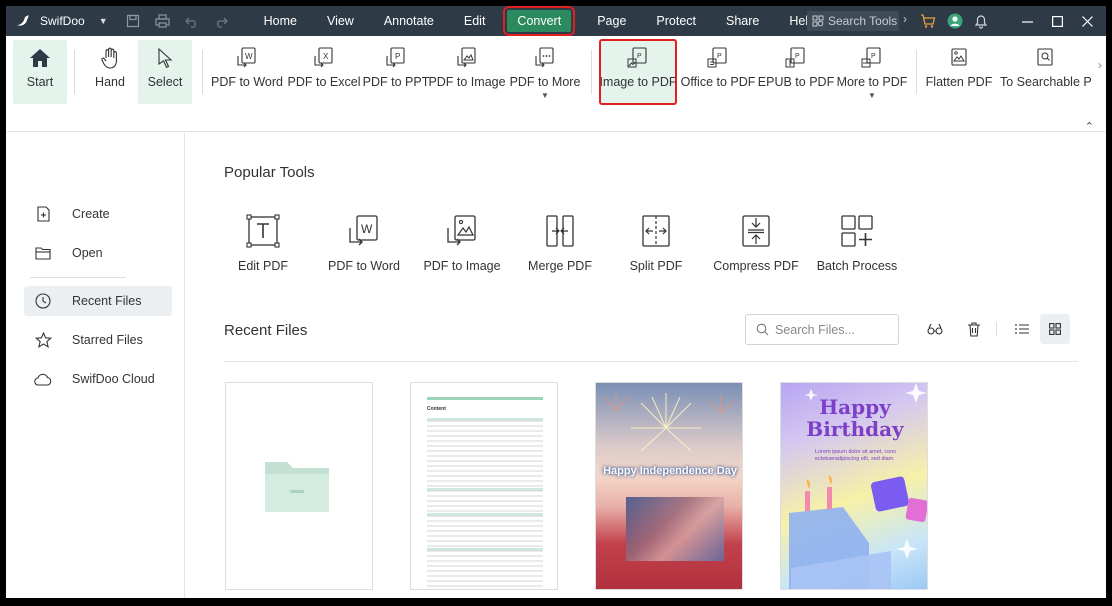 The width and height of the screenshot is (1112, 606). Describe the element at coordinates (857, 242) in the screenshot. I see `tool-batch-process: Batch Process` at that location.